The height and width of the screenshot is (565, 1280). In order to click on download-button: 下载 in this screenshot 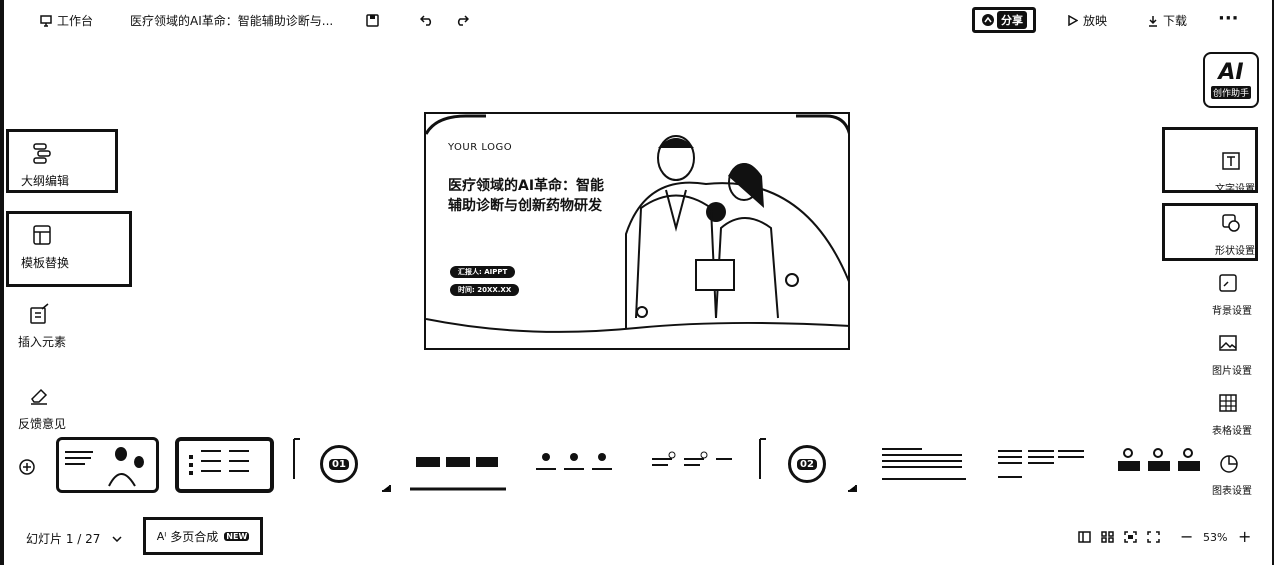, I will do `click(1167, 20)`.